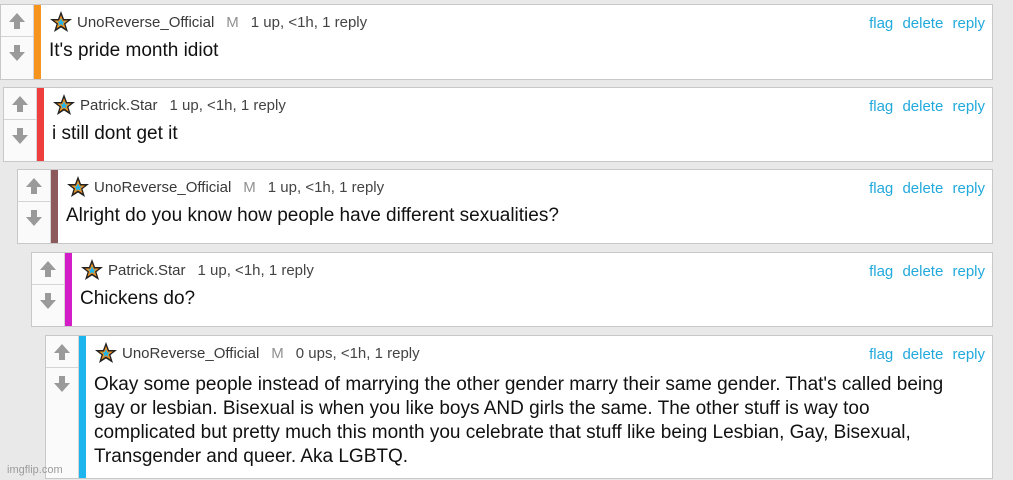 The width and height of the screenshot is (1013, 480). What do you see at coordinates (138, 298) in the screenshot?
I see `comment-text: Chickens do?` at bounding box center [138, 298].